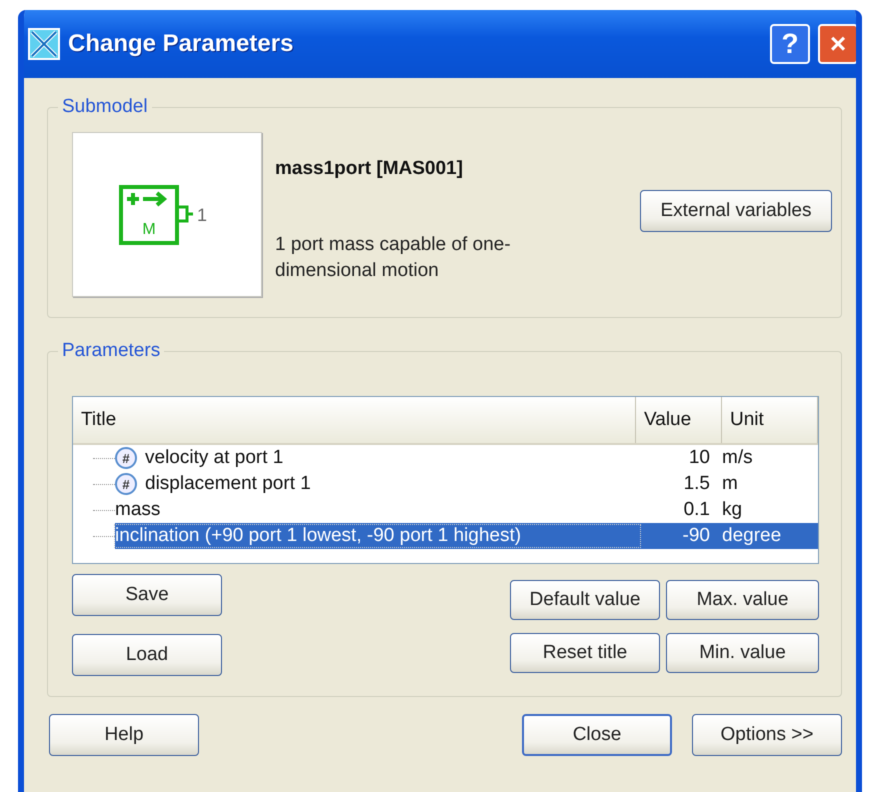 This screenshot has width=885, height=792. Describe the element at coordinates (742, 600) in the screenshot. I see `parameter-action-button: Max. value` at that location.